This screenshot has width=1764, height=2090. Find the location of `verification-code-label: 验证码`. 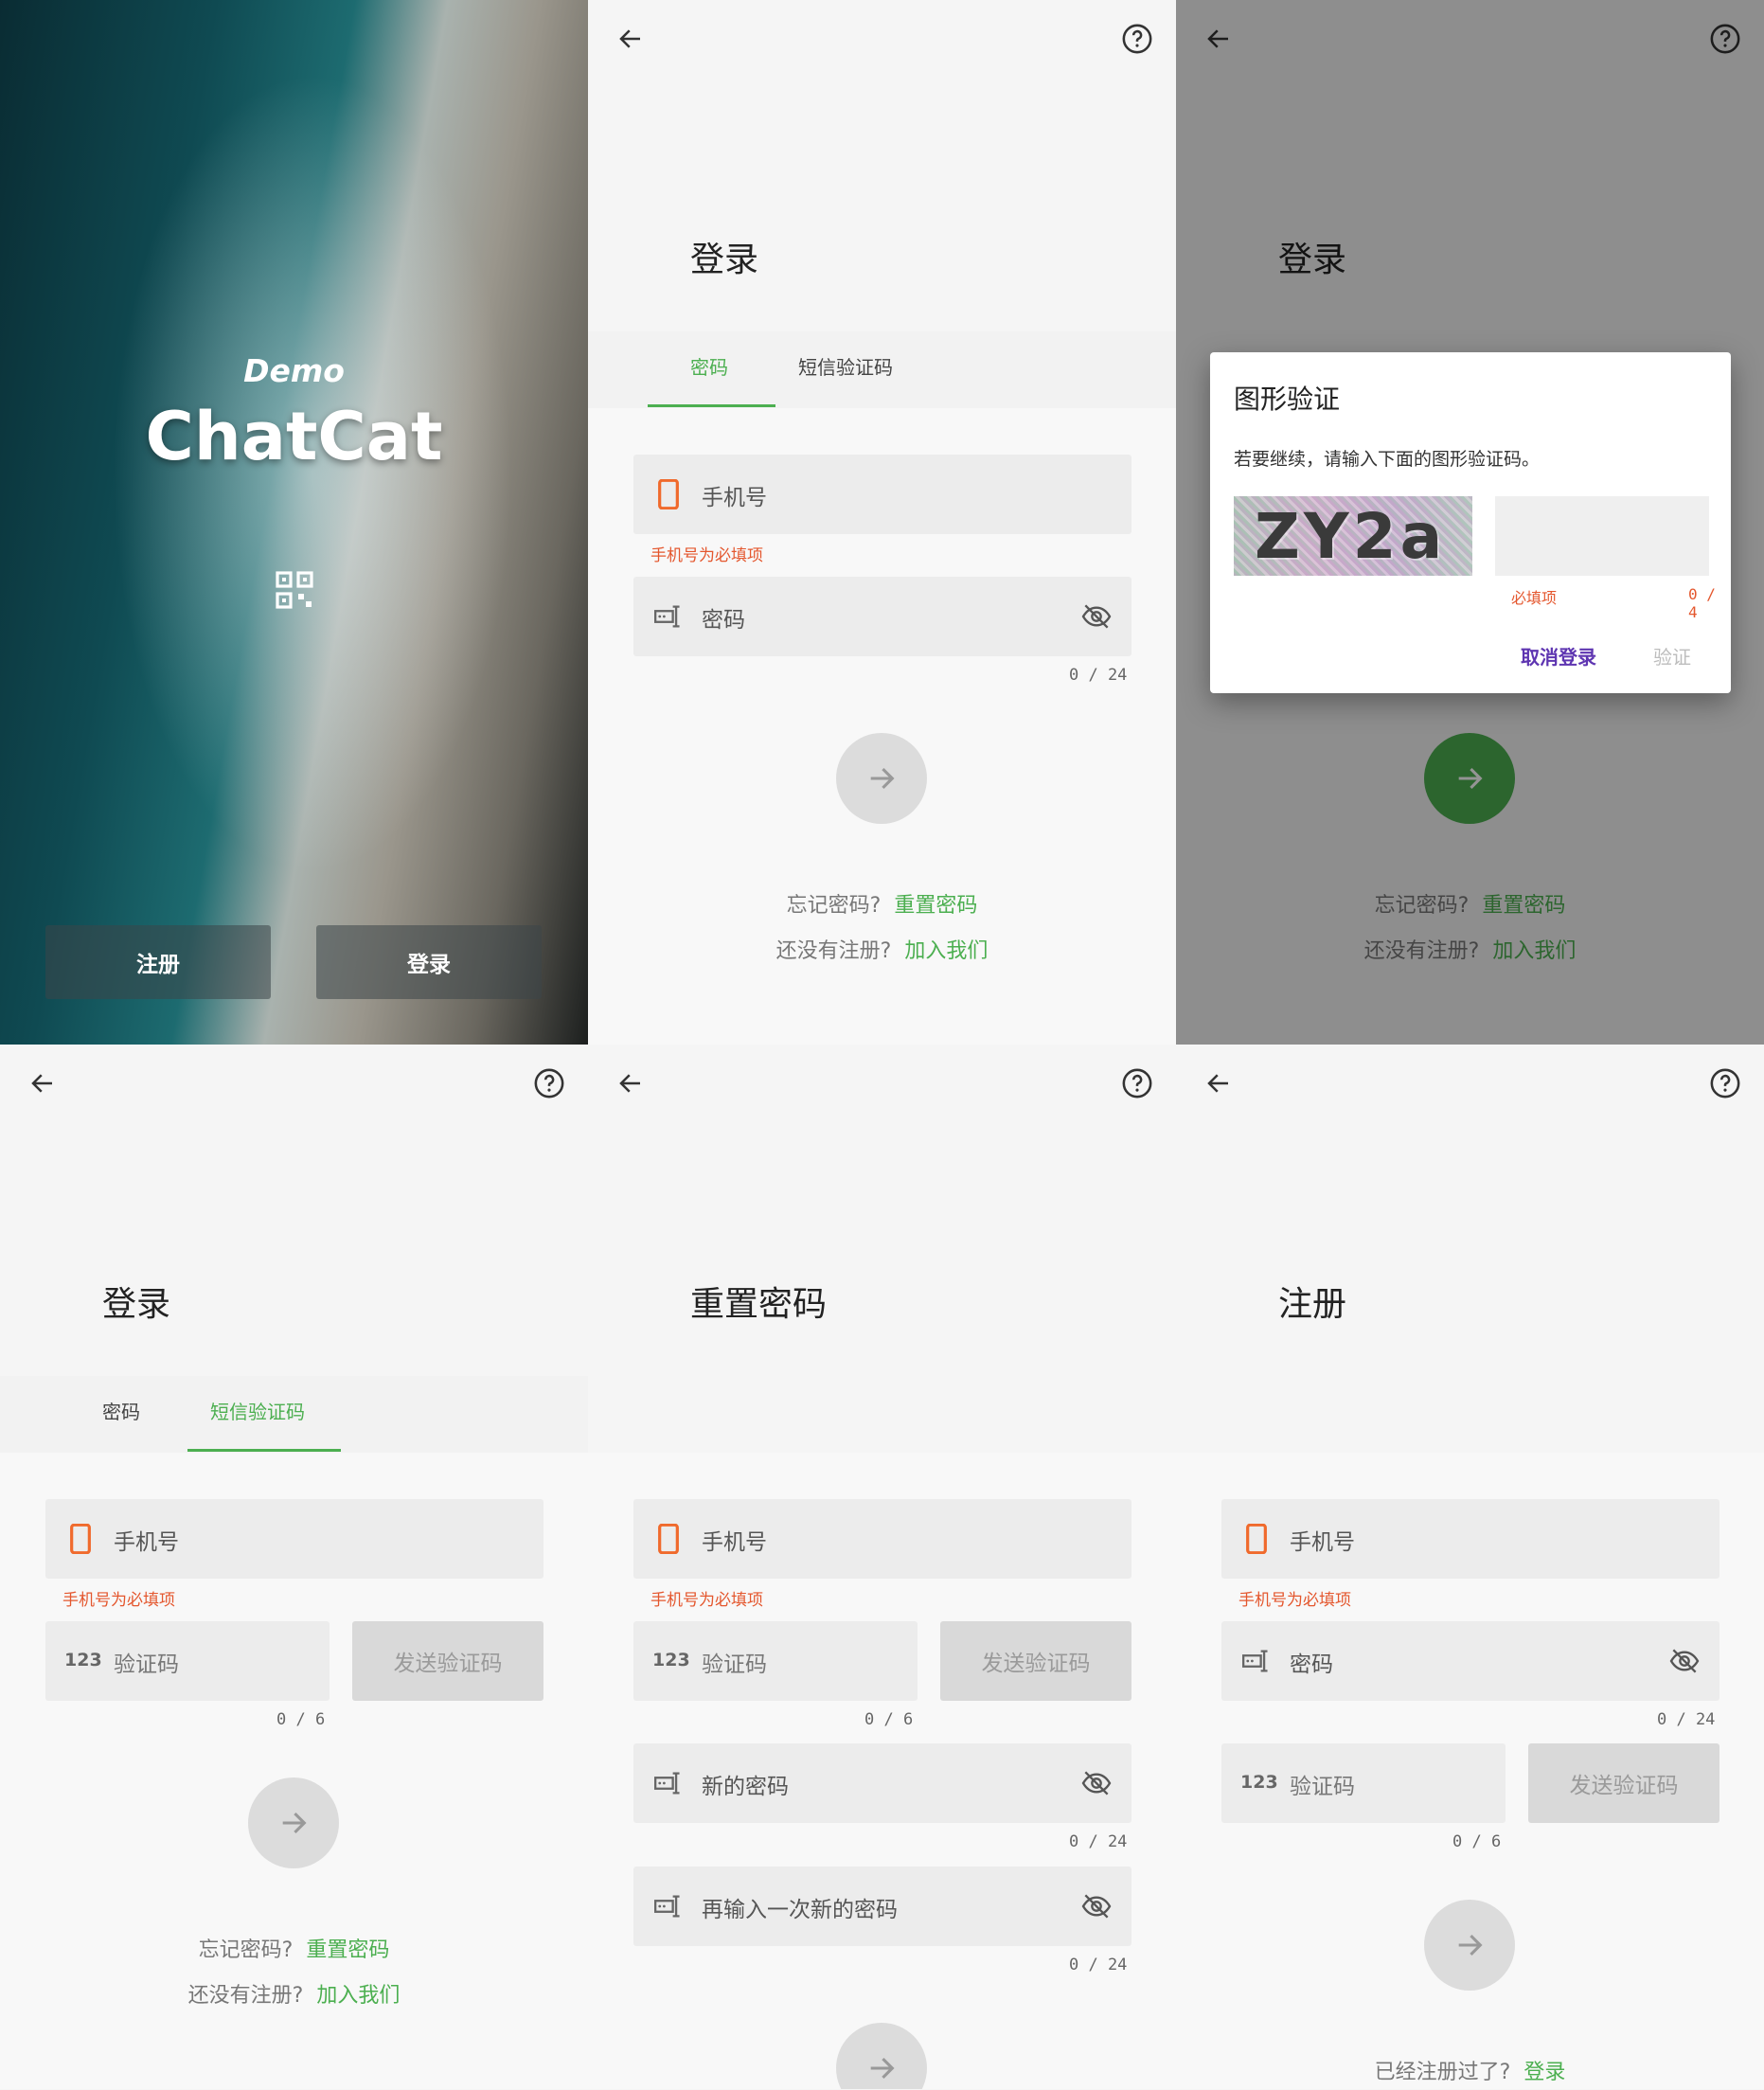

verification-code-label: 验证码 is located at coordinates (146, 1664).